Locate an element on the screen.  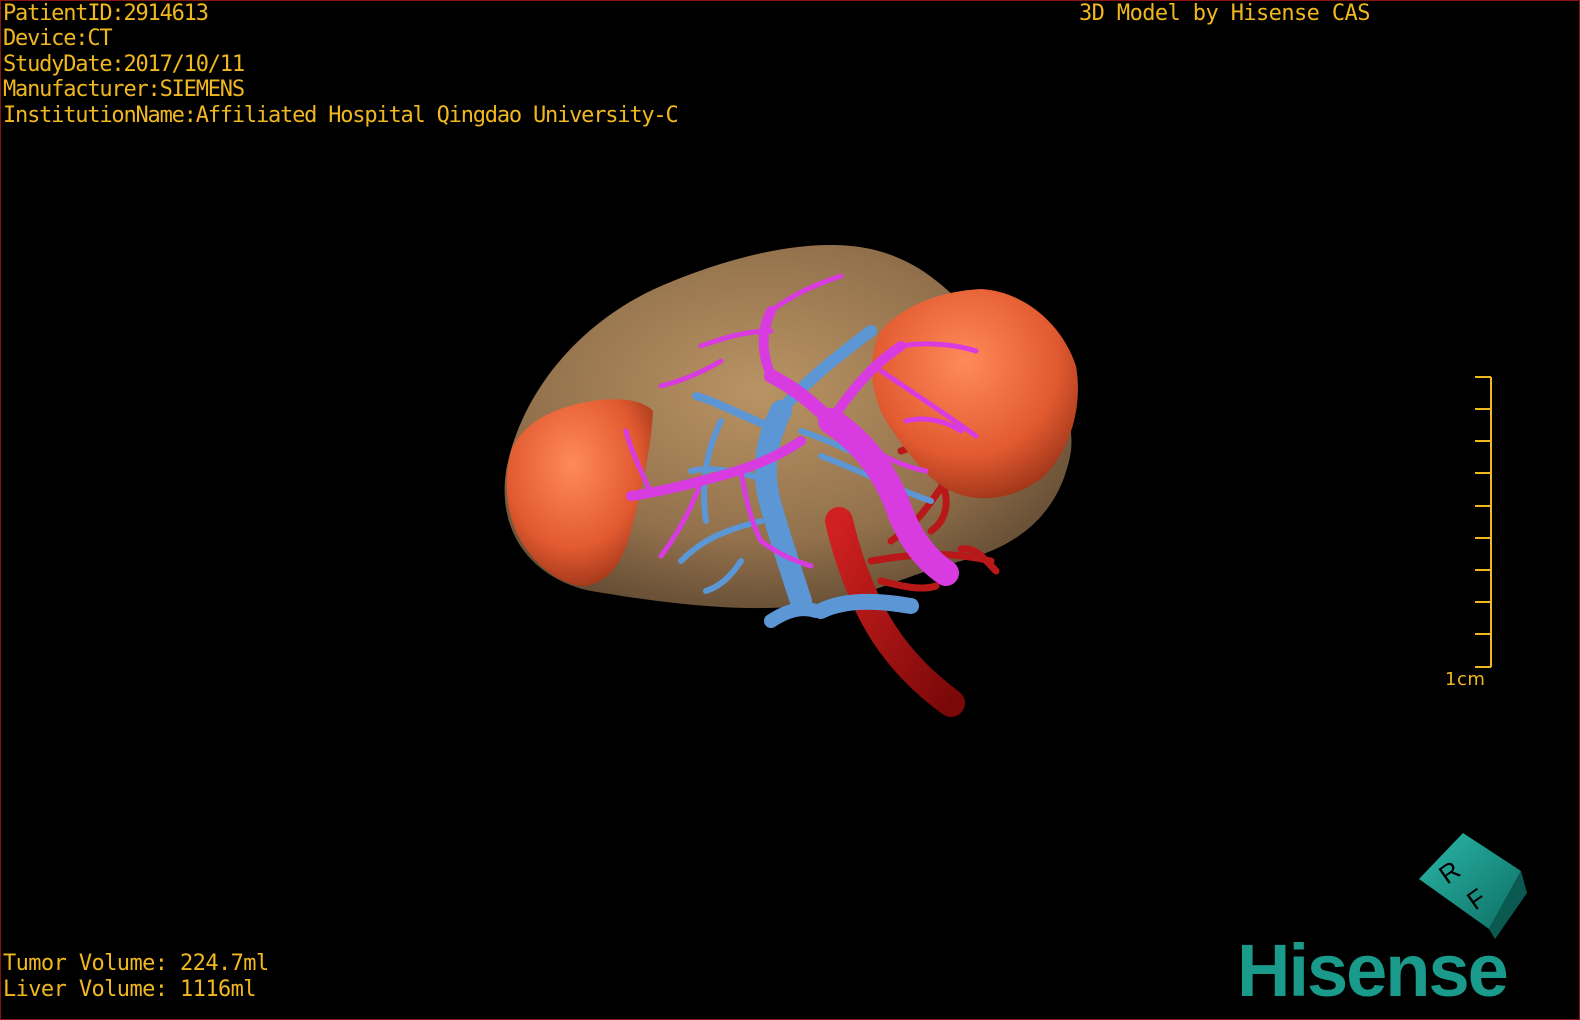
liver-volume-text: Liver Volume: 1116ml is located at coordinates (130, 989).